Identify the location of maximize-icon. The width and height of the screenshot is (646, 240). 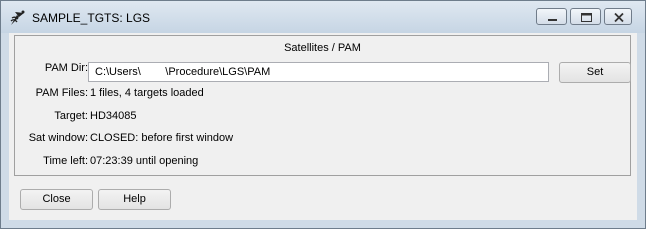
(586, 17).